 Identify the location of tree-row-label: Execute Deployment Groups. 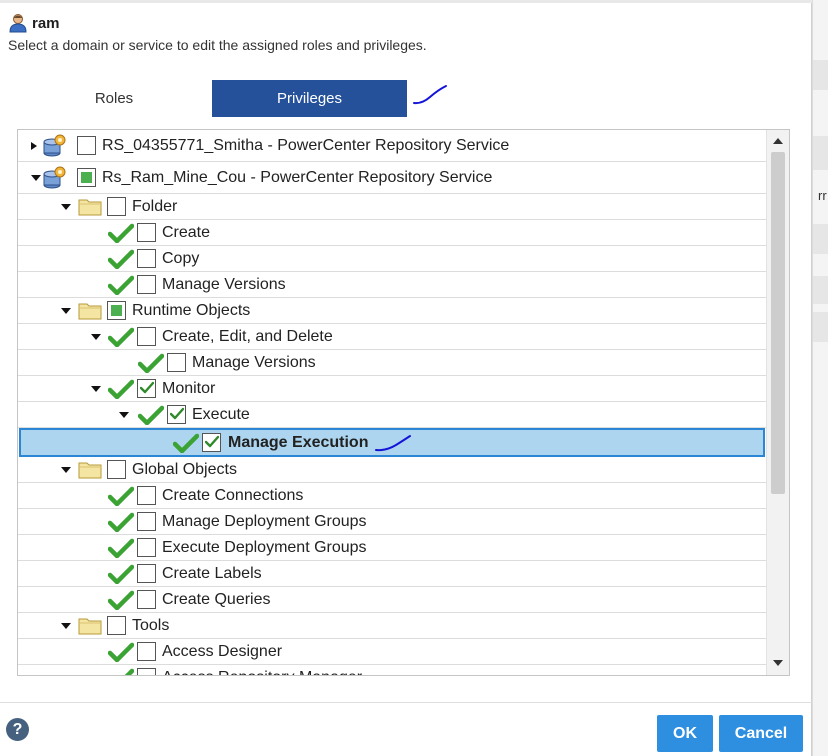
(264, 547).